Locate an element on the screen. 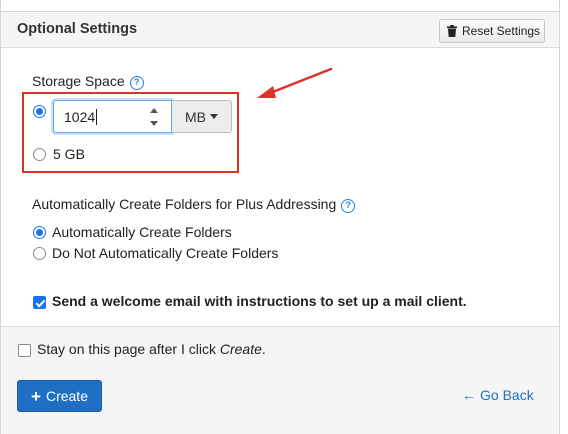  stay-suffix: . is located at coordinates (263, 349).